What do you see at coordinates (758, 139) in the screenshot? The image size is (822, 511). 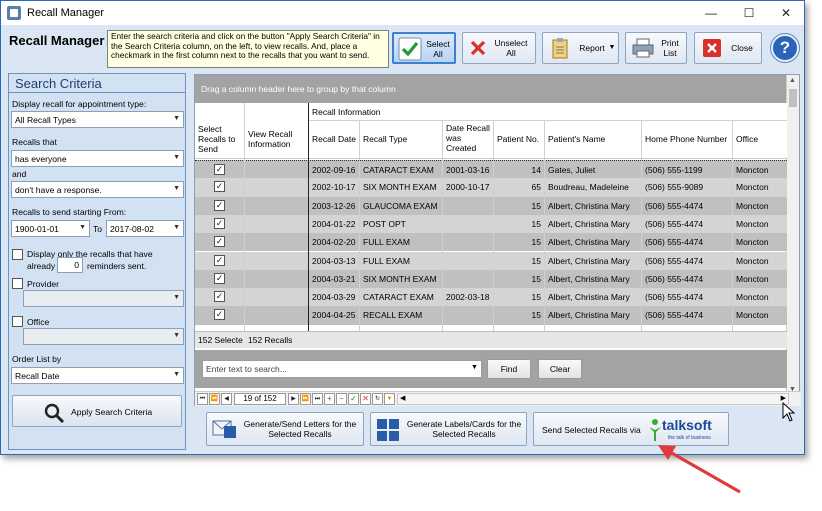 I see `col-header-office: Office` at bounding box center [758, 139].